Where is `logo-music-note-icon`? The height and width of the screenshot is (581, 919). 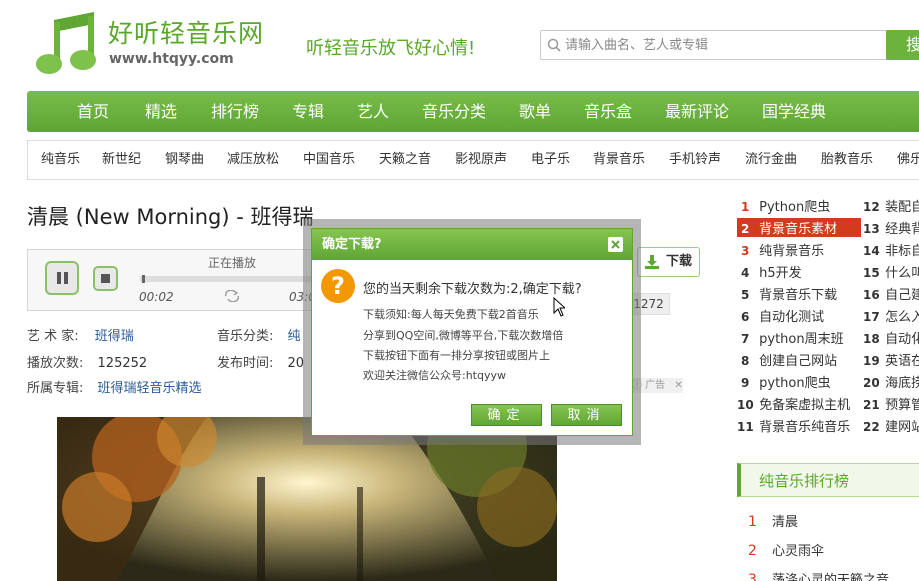
logo-music-note-icon is located at coordinates (67, 44).